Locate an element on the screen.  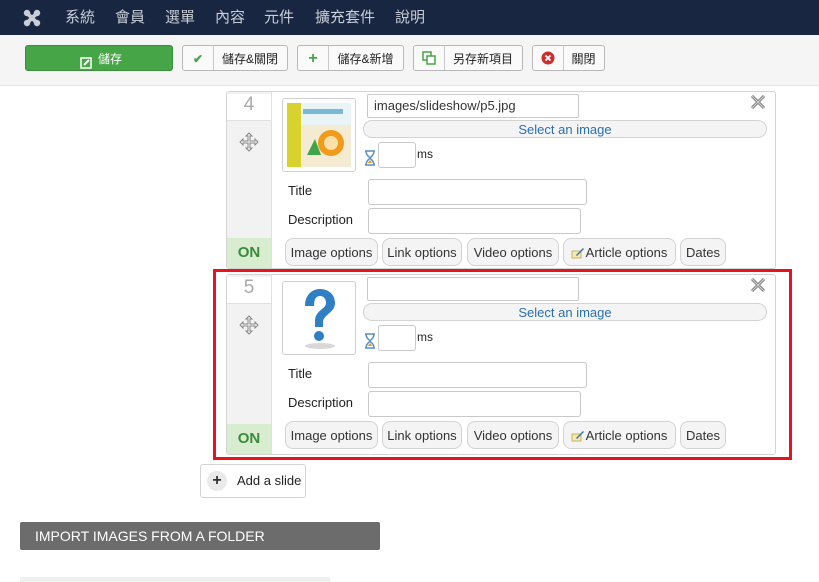
hourglass-icon is located at coordinates (370, 158).